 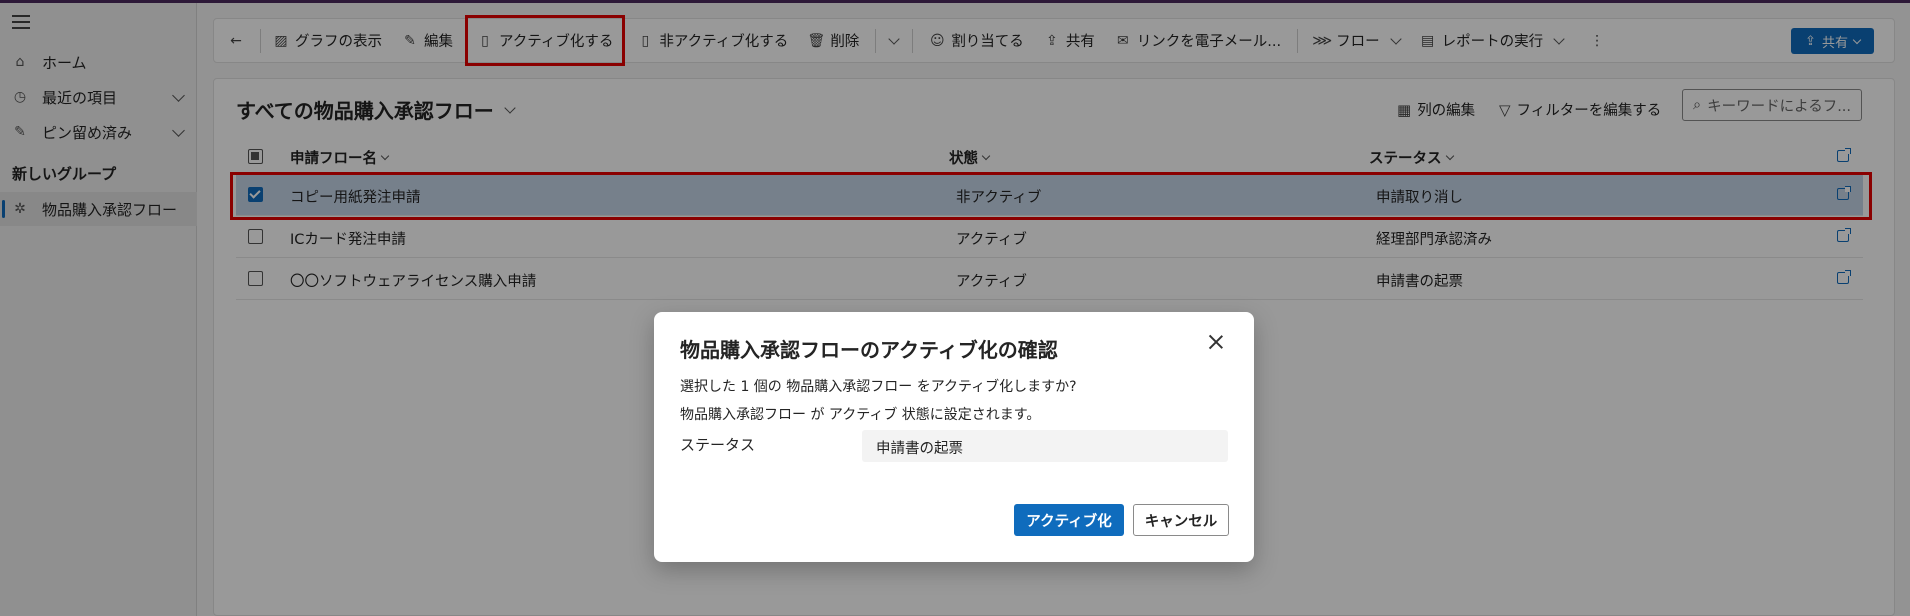 I want to click on close-icon, so click(x=1216, y=342).